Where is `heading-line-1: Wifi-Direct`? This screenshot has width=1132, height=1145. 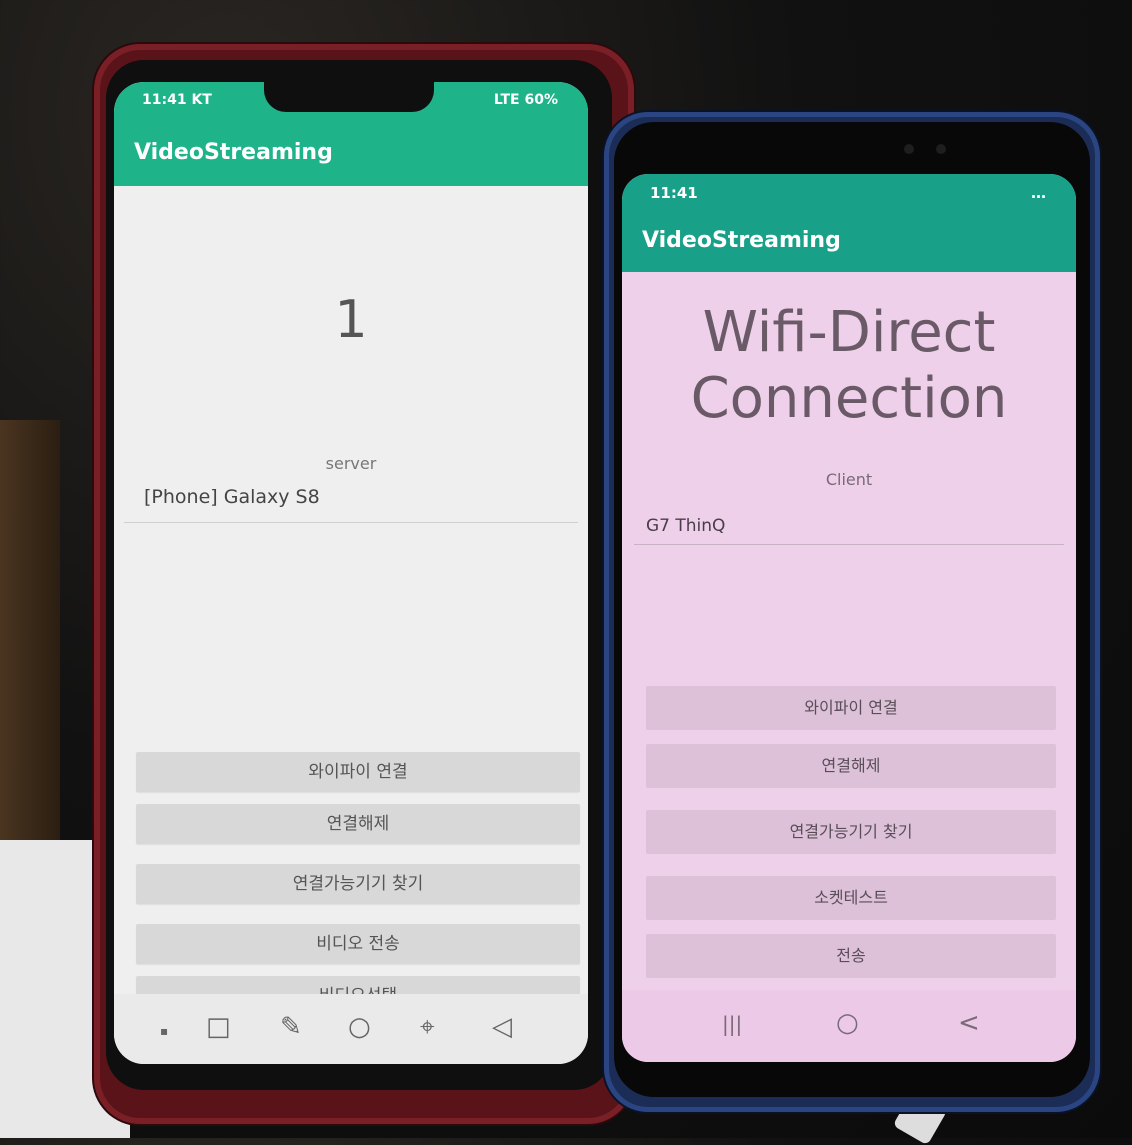
heading-line-1: Wifi-Direct is located at coordinates (849, 332).